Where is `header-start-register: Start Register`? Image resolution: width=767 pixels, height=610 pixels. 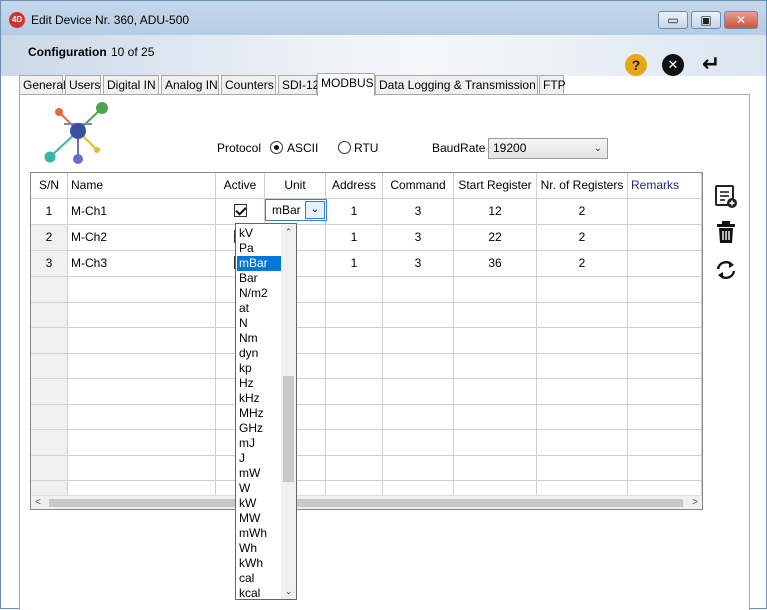 header-start-register: Start Register is located at coordinates (495, 186).